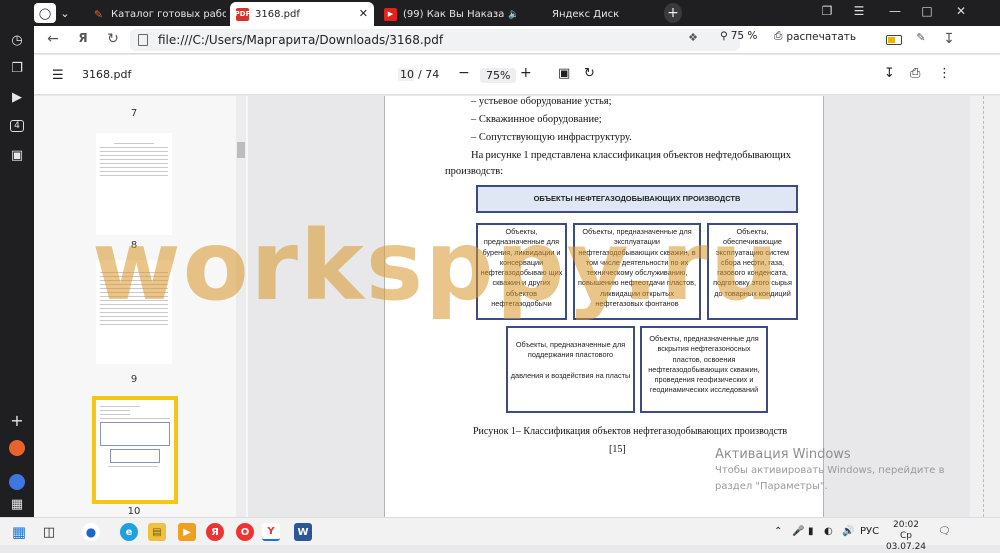  I want to click on tab-manager-icon: ❐, so click(827, 11).